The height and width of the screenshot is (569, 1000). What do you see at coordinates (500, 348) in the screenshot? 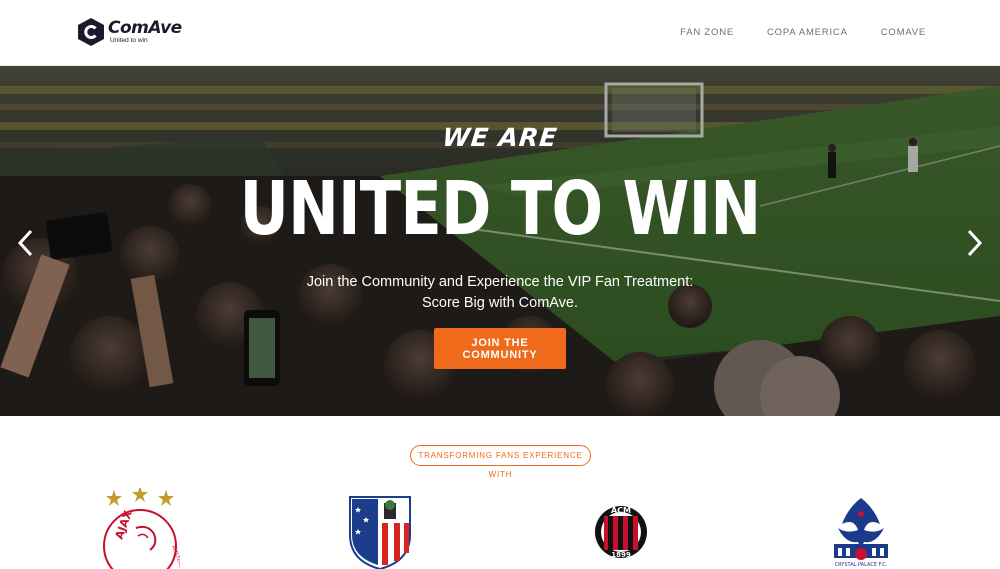
I see `join-community-button: JOIN THE COMMUNITY` at bounding box center [500, 348].